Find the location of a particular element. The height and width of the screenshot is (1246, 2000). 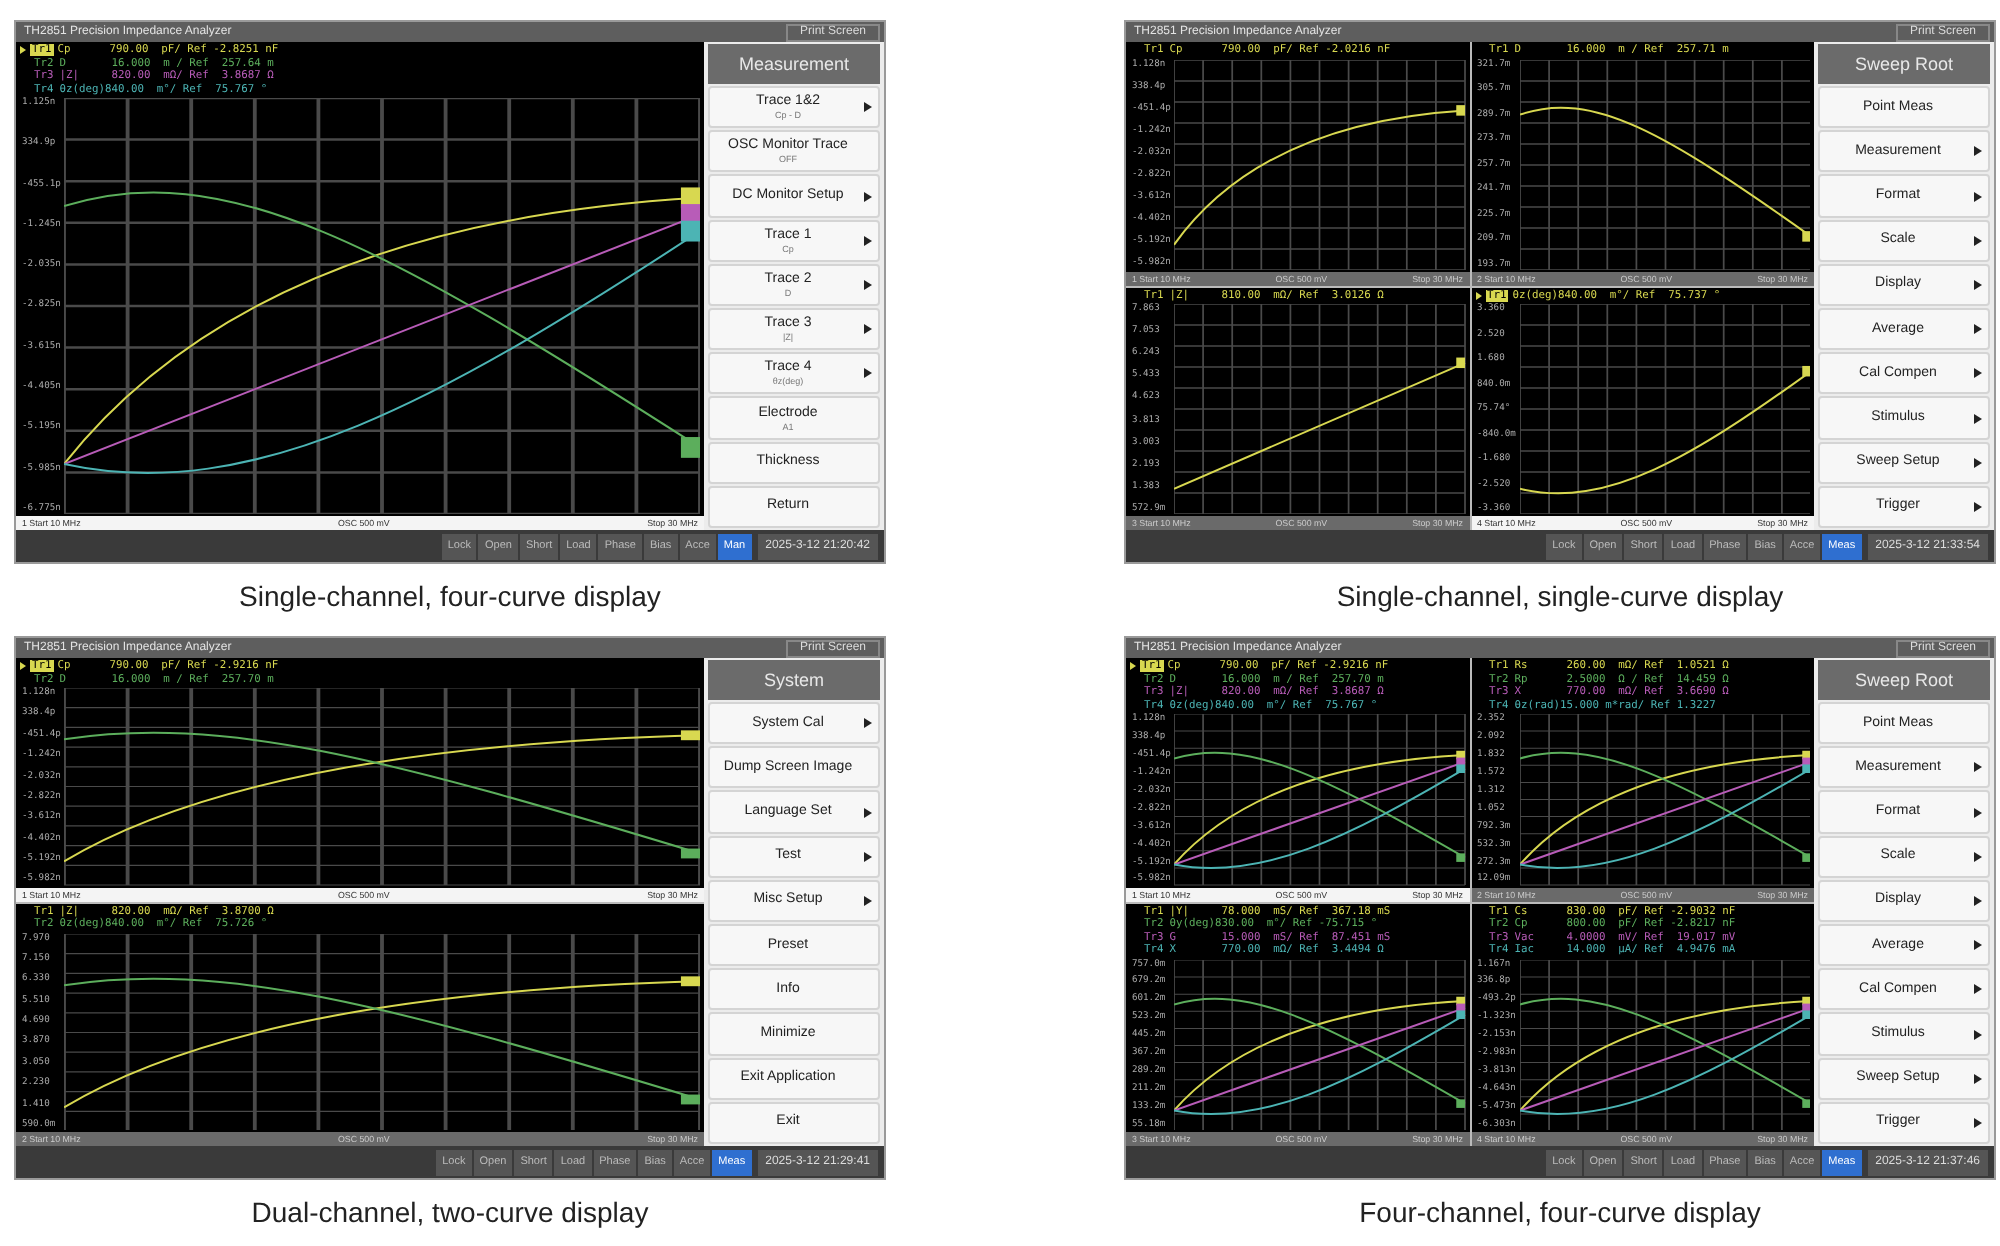

menu-title: System is located at coordinates (794, 680).